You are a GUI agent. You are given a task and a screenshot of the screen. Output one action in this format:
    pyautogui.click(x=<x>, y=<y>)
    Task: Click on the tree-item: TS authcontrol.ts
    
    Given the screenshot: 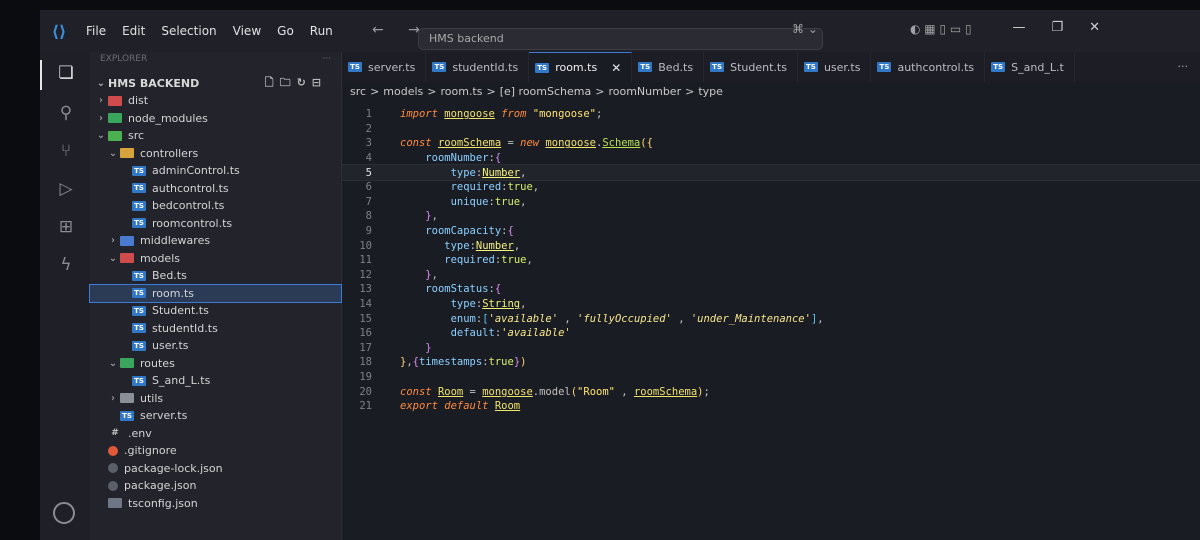 What is the action you would take?
    pyautogui.click(x=215, y=189)
    